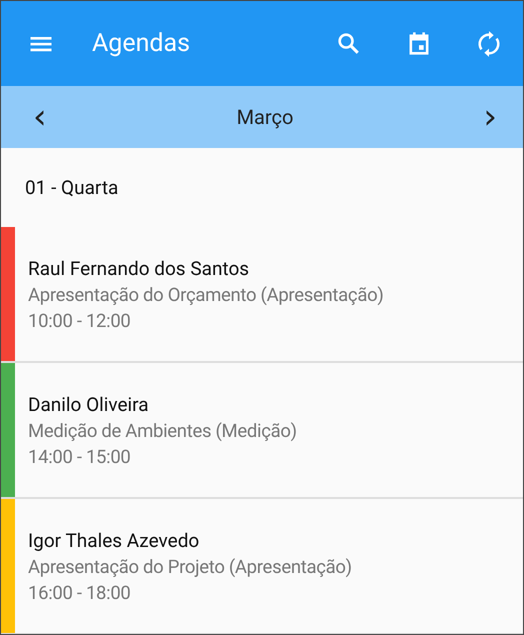 The image size is (524, 635). I want to click on client-name: Igor Thales Azevedo, so click(114, 540).